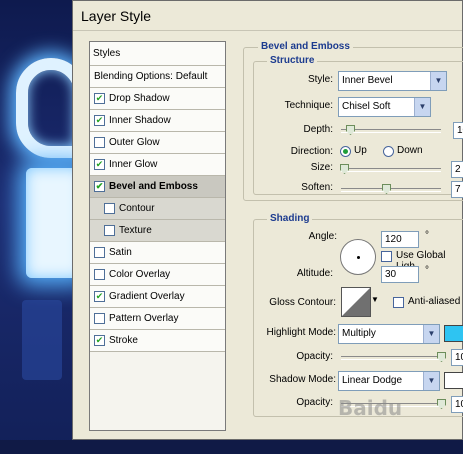 The image size is (463, 454). What do you see at coordinates (322, 236) in the screenshot?
I see `angle-label: Angle:` at bounding box center [322, 236].